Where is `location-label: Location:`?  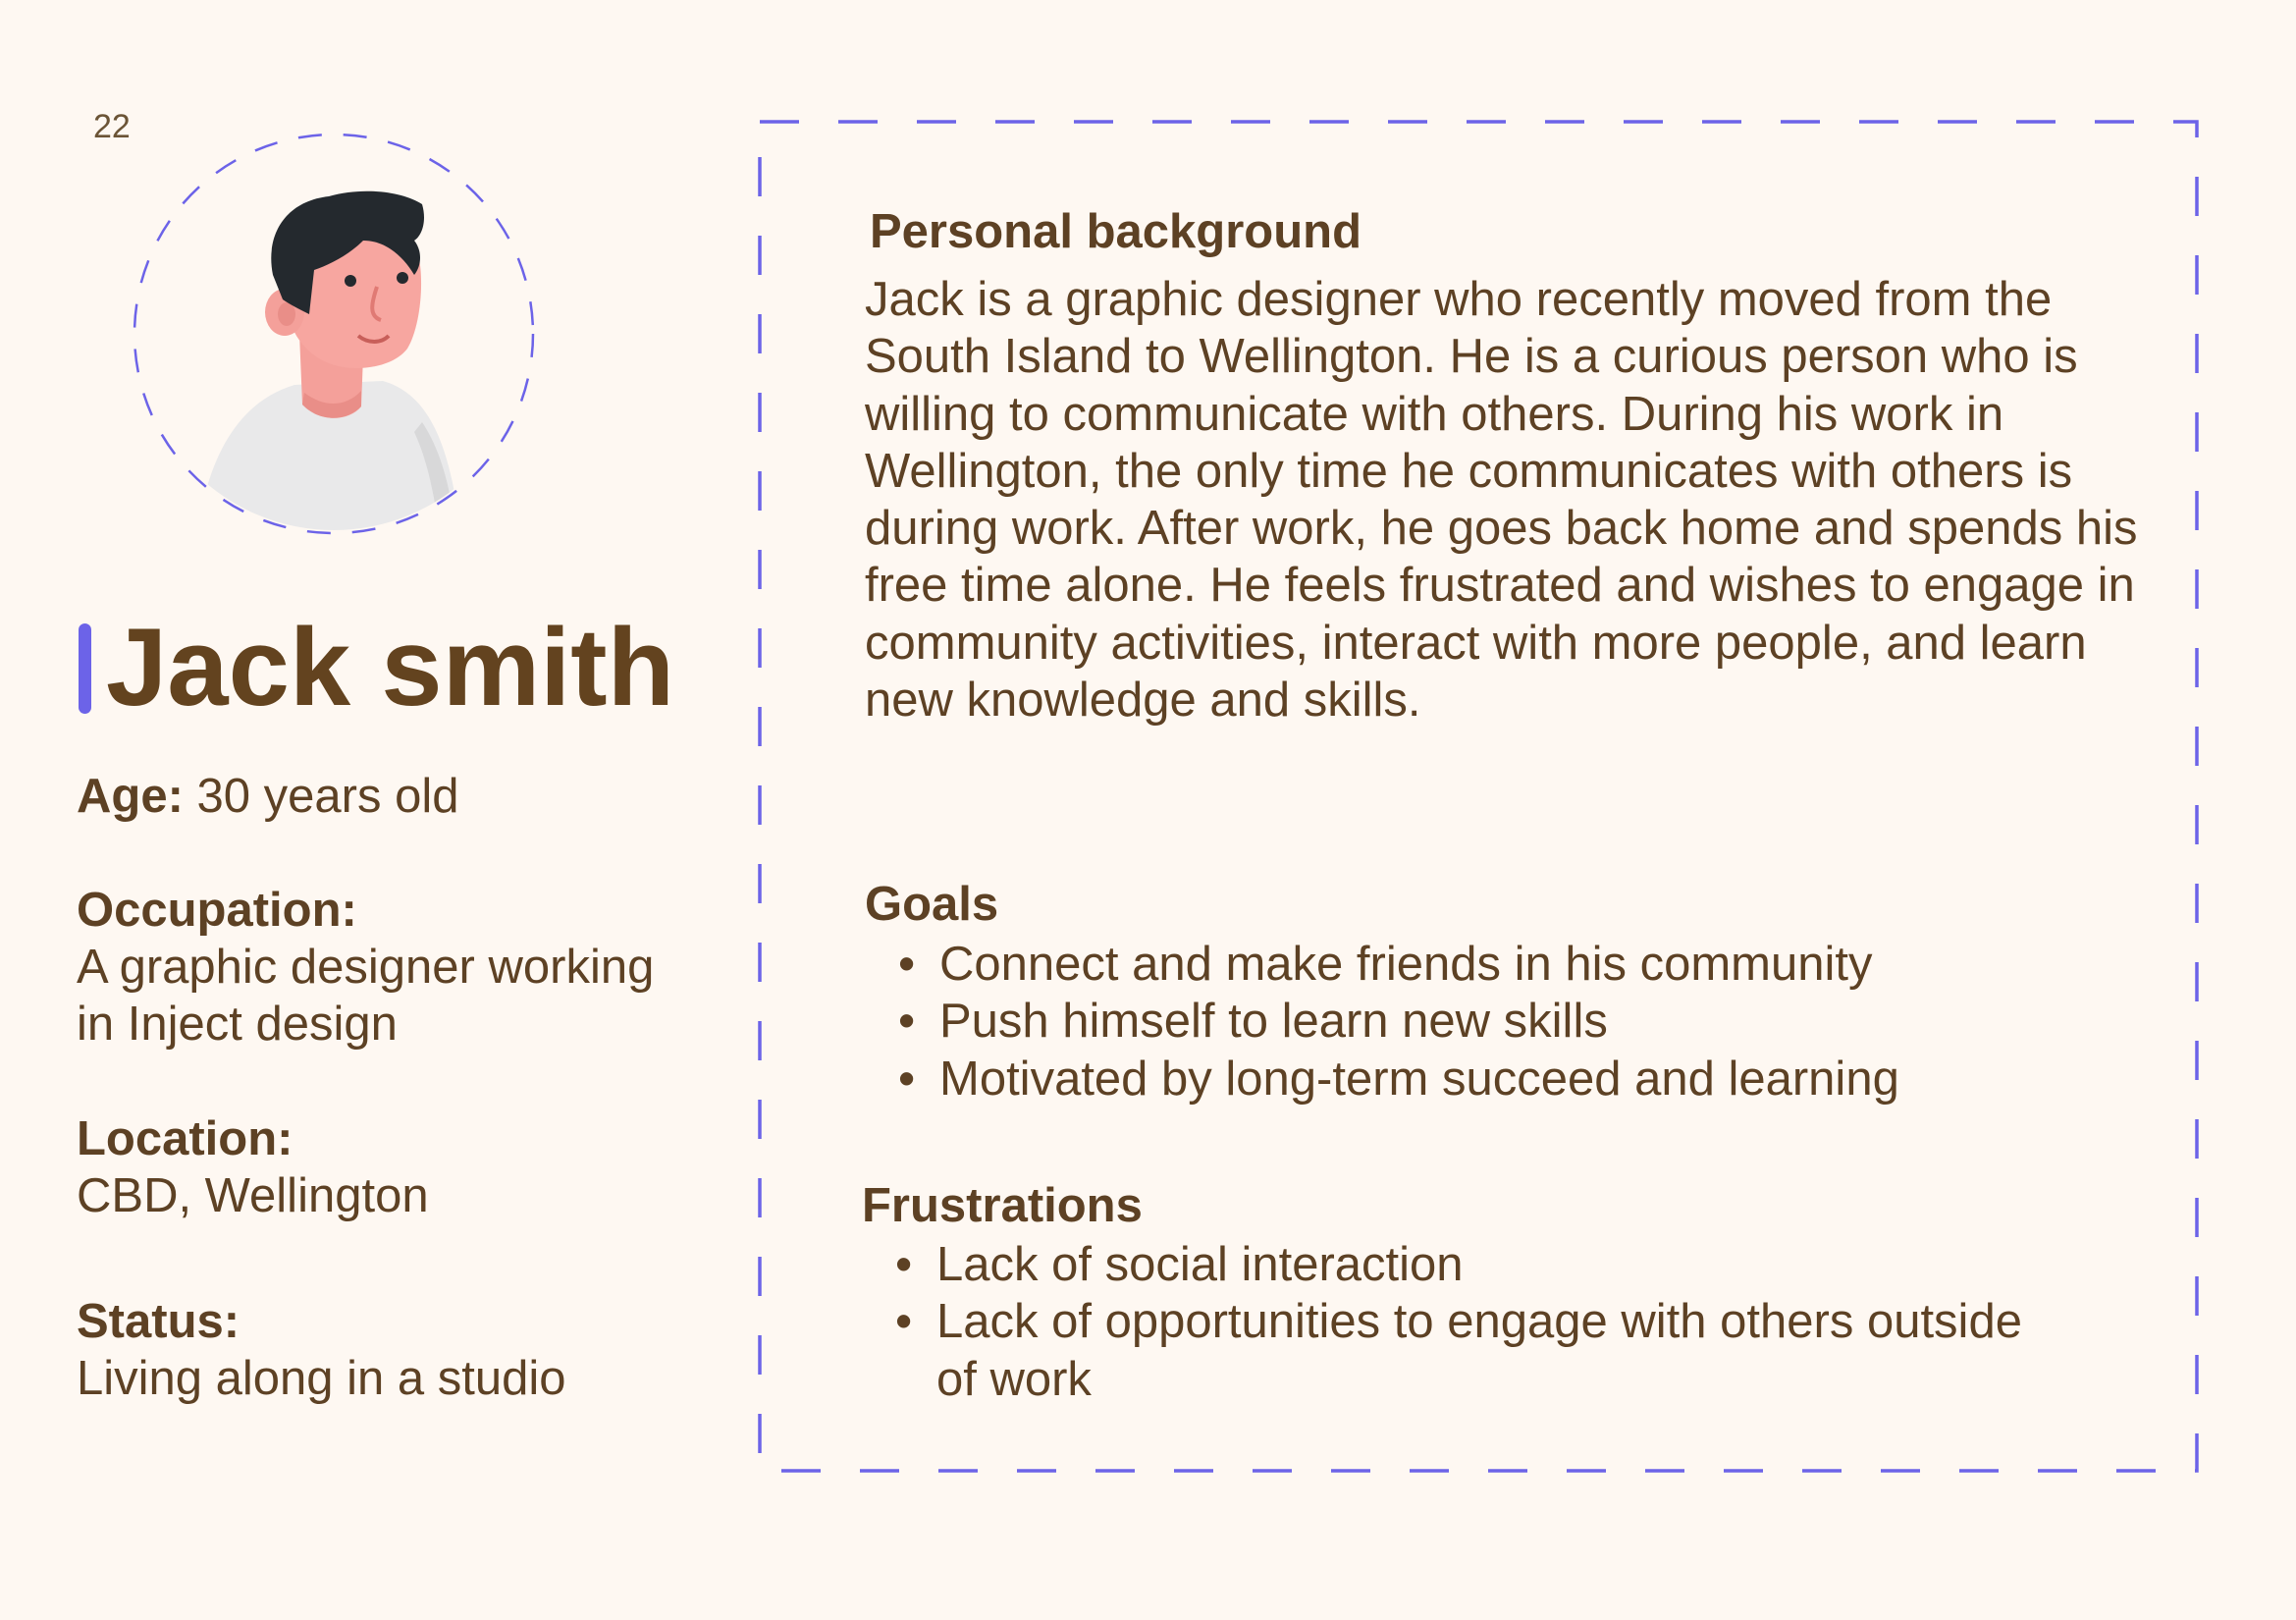 location-label: Location: is located at coordinates (185, 1139).